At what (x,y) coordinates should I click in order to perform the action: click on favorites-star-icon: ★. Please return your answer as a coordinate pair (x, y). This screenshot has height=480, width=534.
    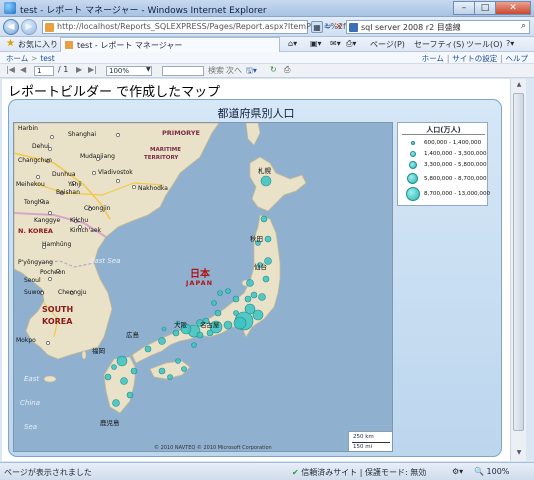
    Looking at the image, I should click on (10, 43).